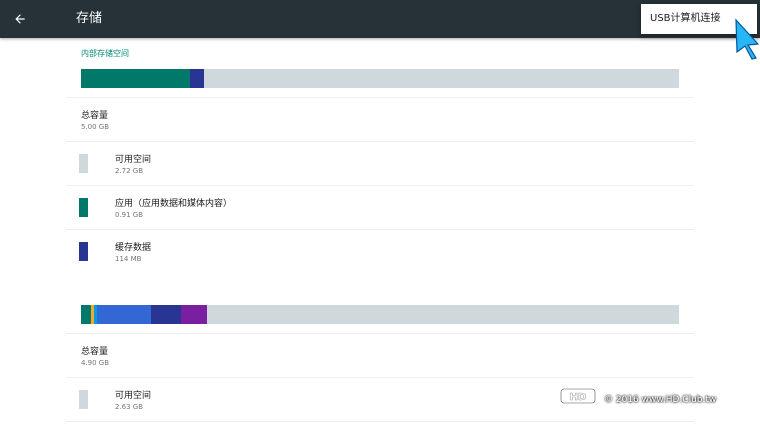 Image resolution: width=760 pixels, height=428 pixels. I want to click on pictures-segment, so click(124, 314).